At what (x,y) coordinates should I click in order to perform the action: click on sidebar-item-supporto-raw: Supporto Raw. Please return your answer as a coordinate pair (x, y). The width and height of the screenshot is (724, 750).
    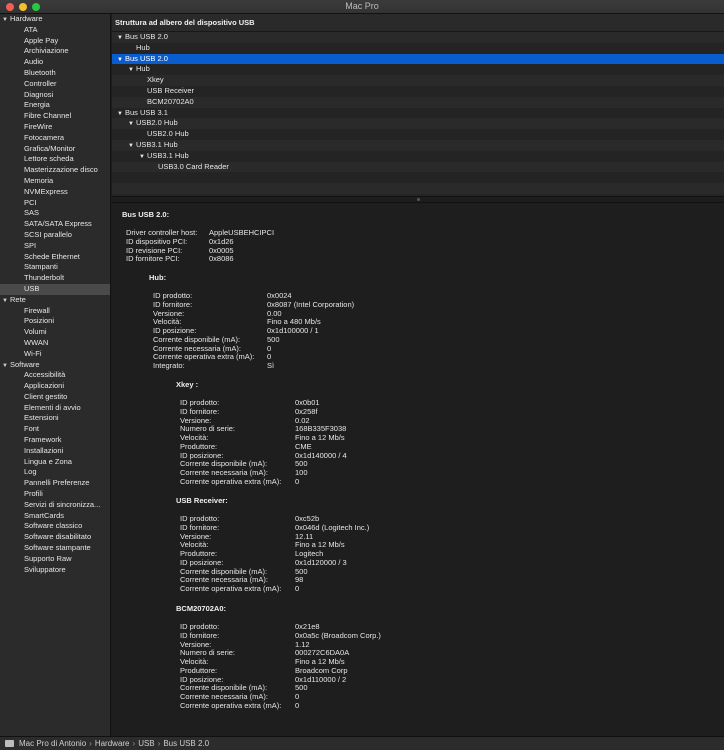
    Looking at the image, I should click on (55, 559).